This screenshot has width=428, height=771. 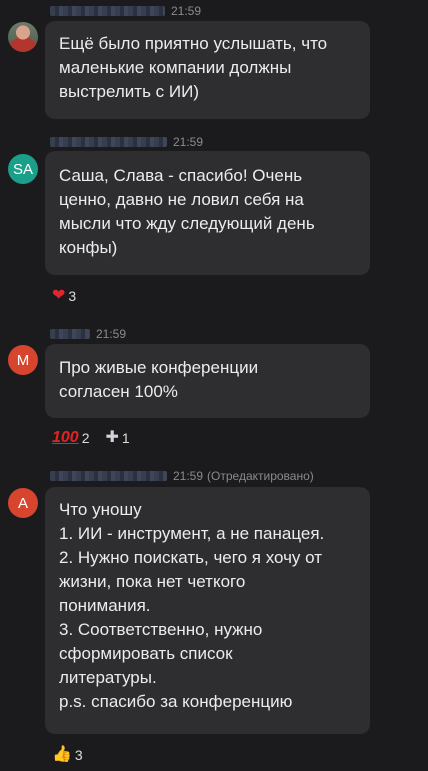 I want to click on message-text-line: выстрелить с ИИ), so click(x=129, y=91).